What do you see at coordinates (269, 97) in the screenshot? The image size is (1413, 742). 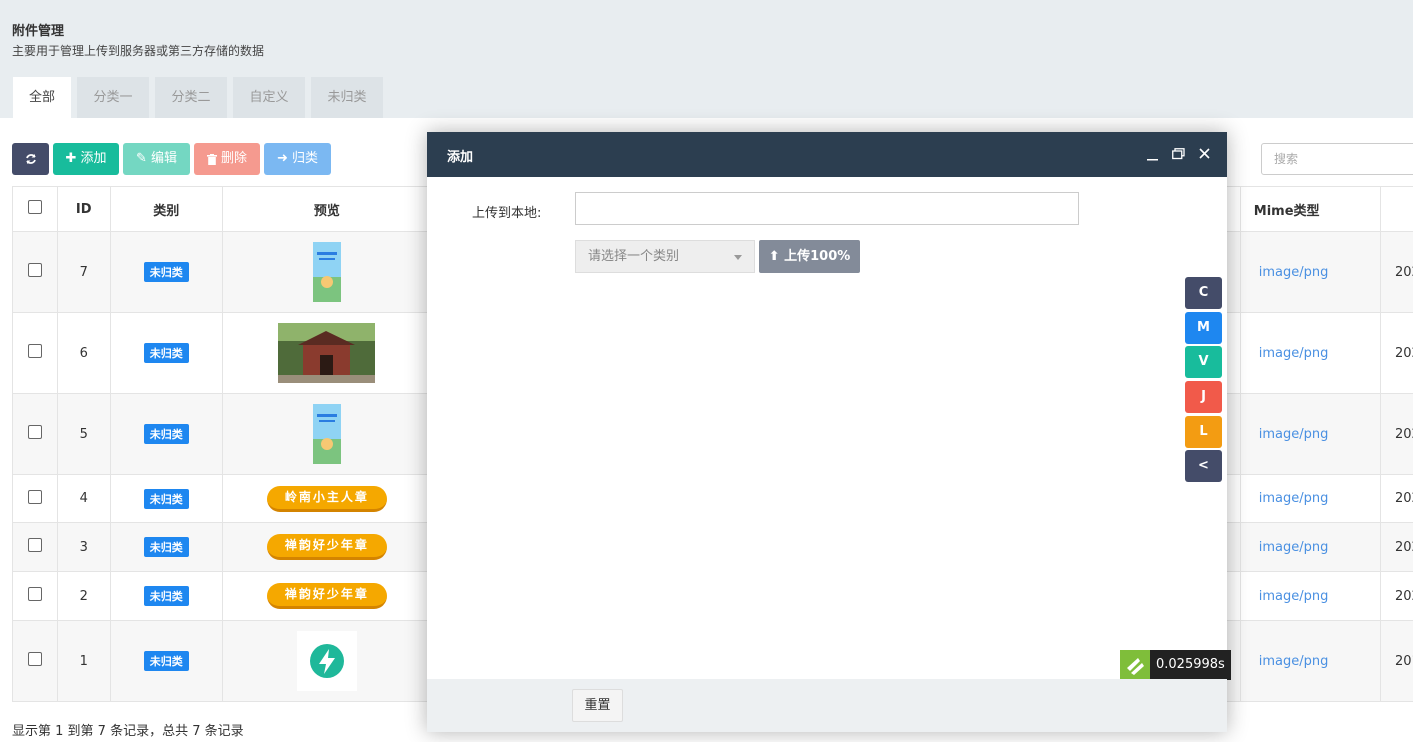 I see `tab-custom: 自定义` at bounding box center [269, 97].